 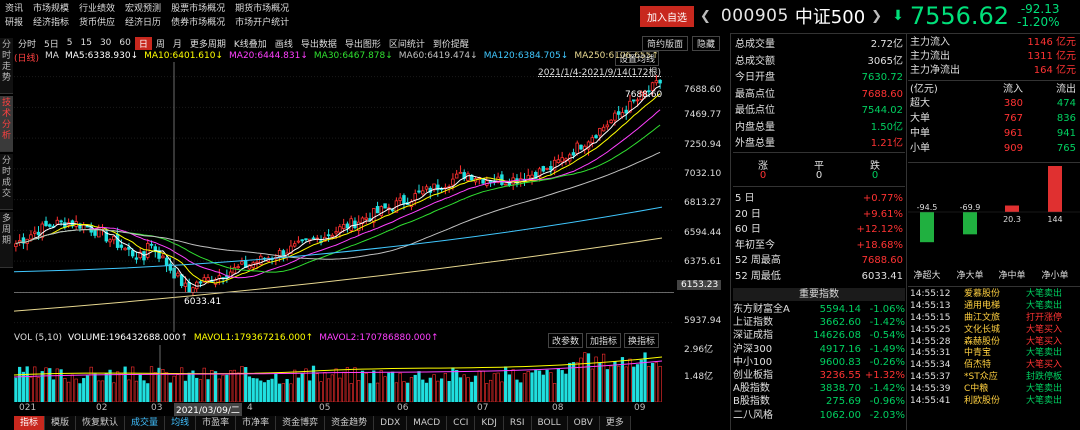 What do you see at coordinates (198, 21) in the screenshot?
I see `menu-item: 债券市场概况` at bounding box center [198, 21].